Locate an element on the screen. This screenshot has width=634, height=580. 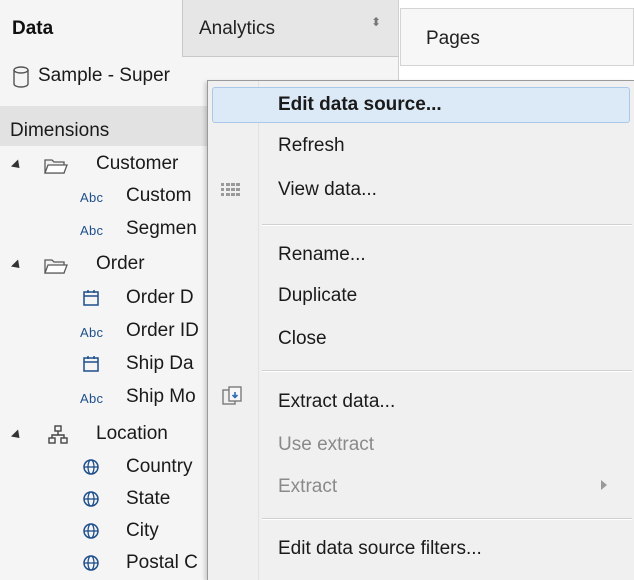
tree-field-label: Ship Mo is located at coordinates (161, 396).